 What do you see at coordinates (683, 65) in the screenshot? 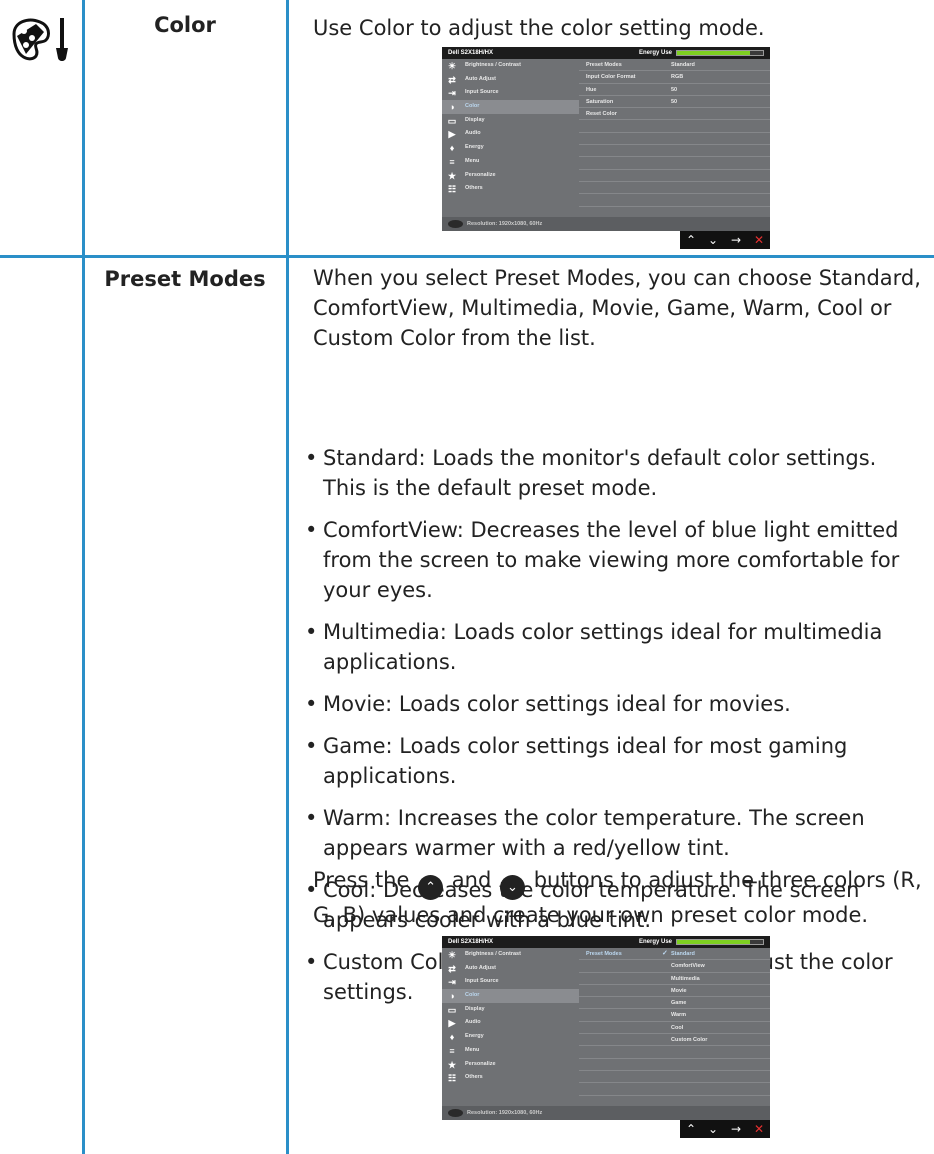
I see `osd-setting-value: Standard` at bounding box center [683, 65].